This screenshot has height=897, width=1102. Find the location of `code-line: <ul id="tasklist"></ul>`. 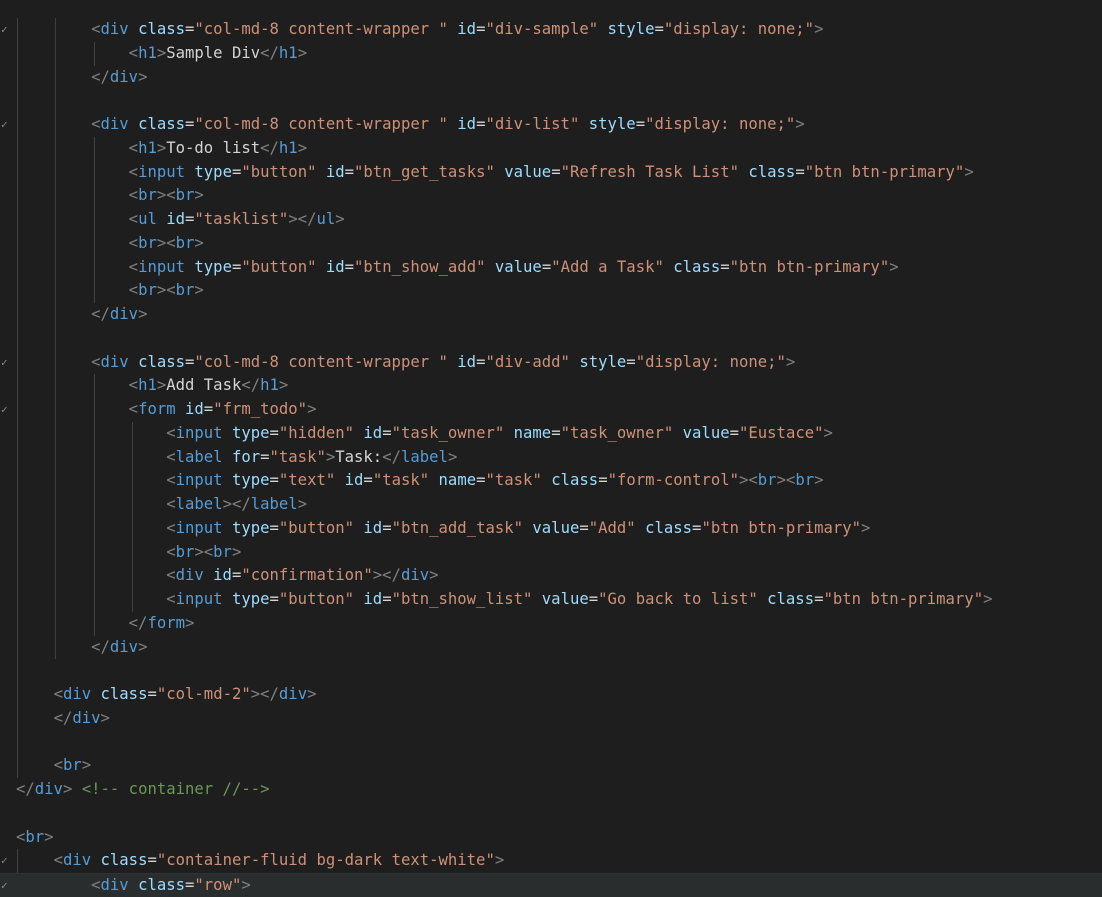

code-line: <ul id="tasklist"></ul> is located at coordinates (551, 220).